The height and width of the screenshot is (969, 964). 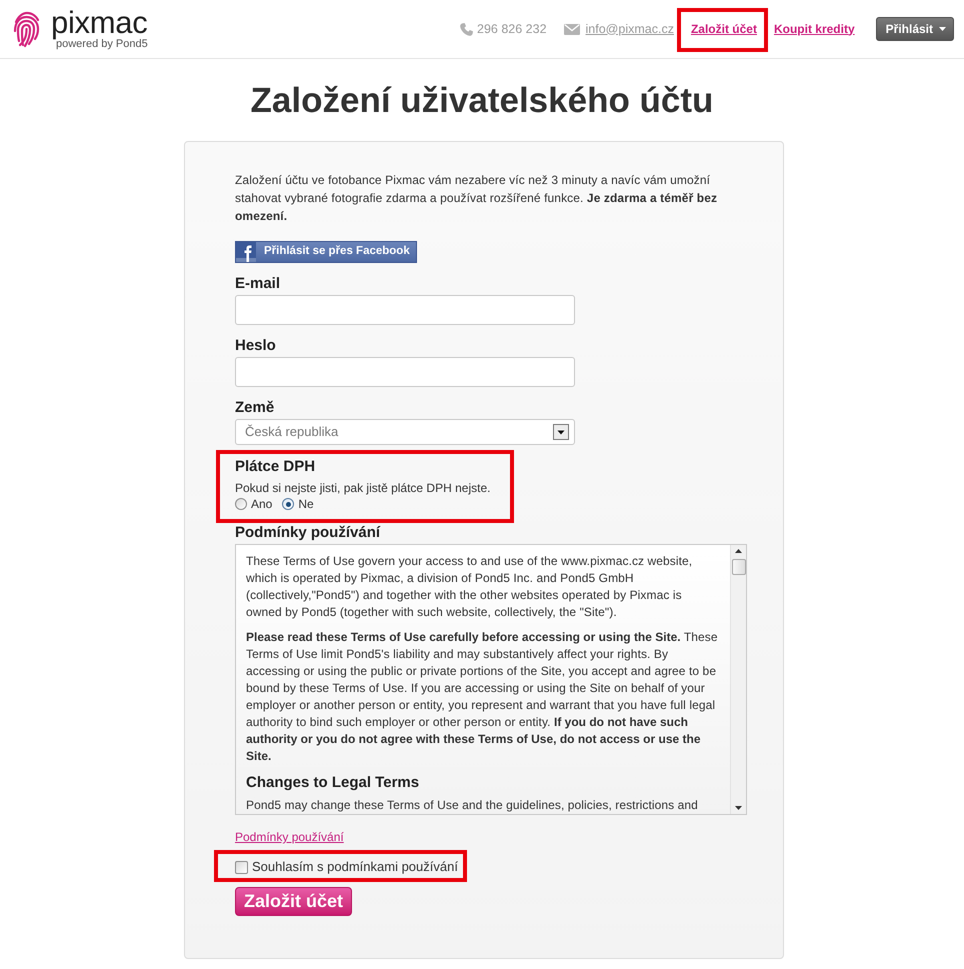 What do you see at coordinates (472, 805) in the screenshot?
I see `terms-paragraph: Pond5 may change these Terms of Use and the guidelines, policies, restrictions and` at bounding box center [472, 805].